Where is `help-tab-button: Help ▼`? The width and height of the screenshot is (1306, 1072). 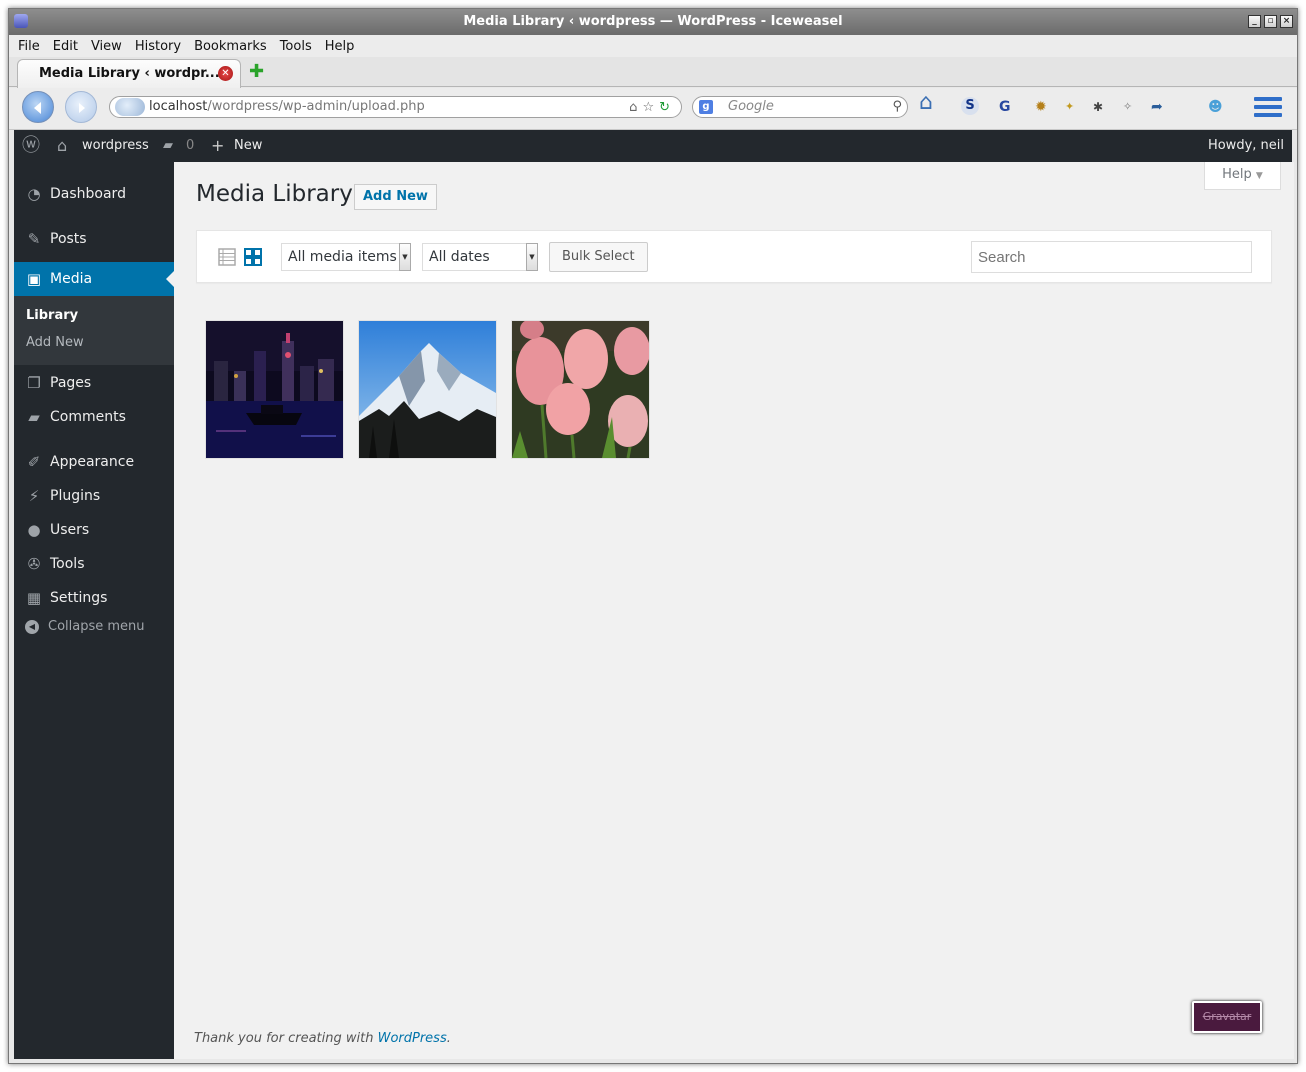 help-tab-button: Help ▼ is located at coordinates (1242, 176).